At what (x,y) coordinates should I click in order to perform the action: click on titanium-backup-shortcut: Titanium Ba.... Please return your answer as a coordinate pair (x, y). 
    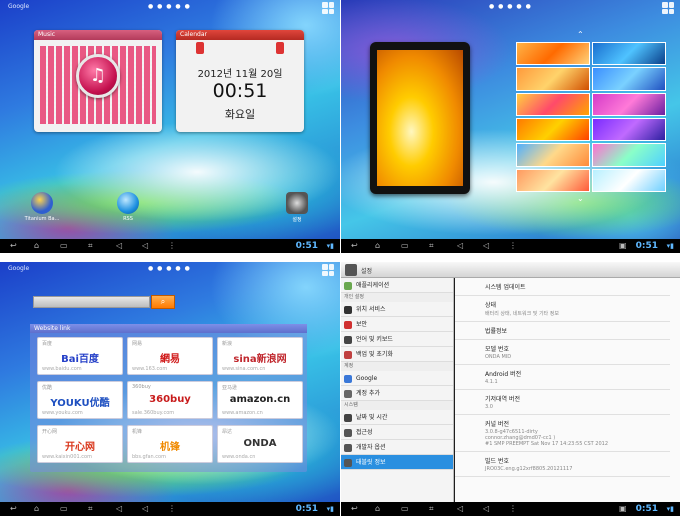
    Looking at the image, I should click on (42, 207).